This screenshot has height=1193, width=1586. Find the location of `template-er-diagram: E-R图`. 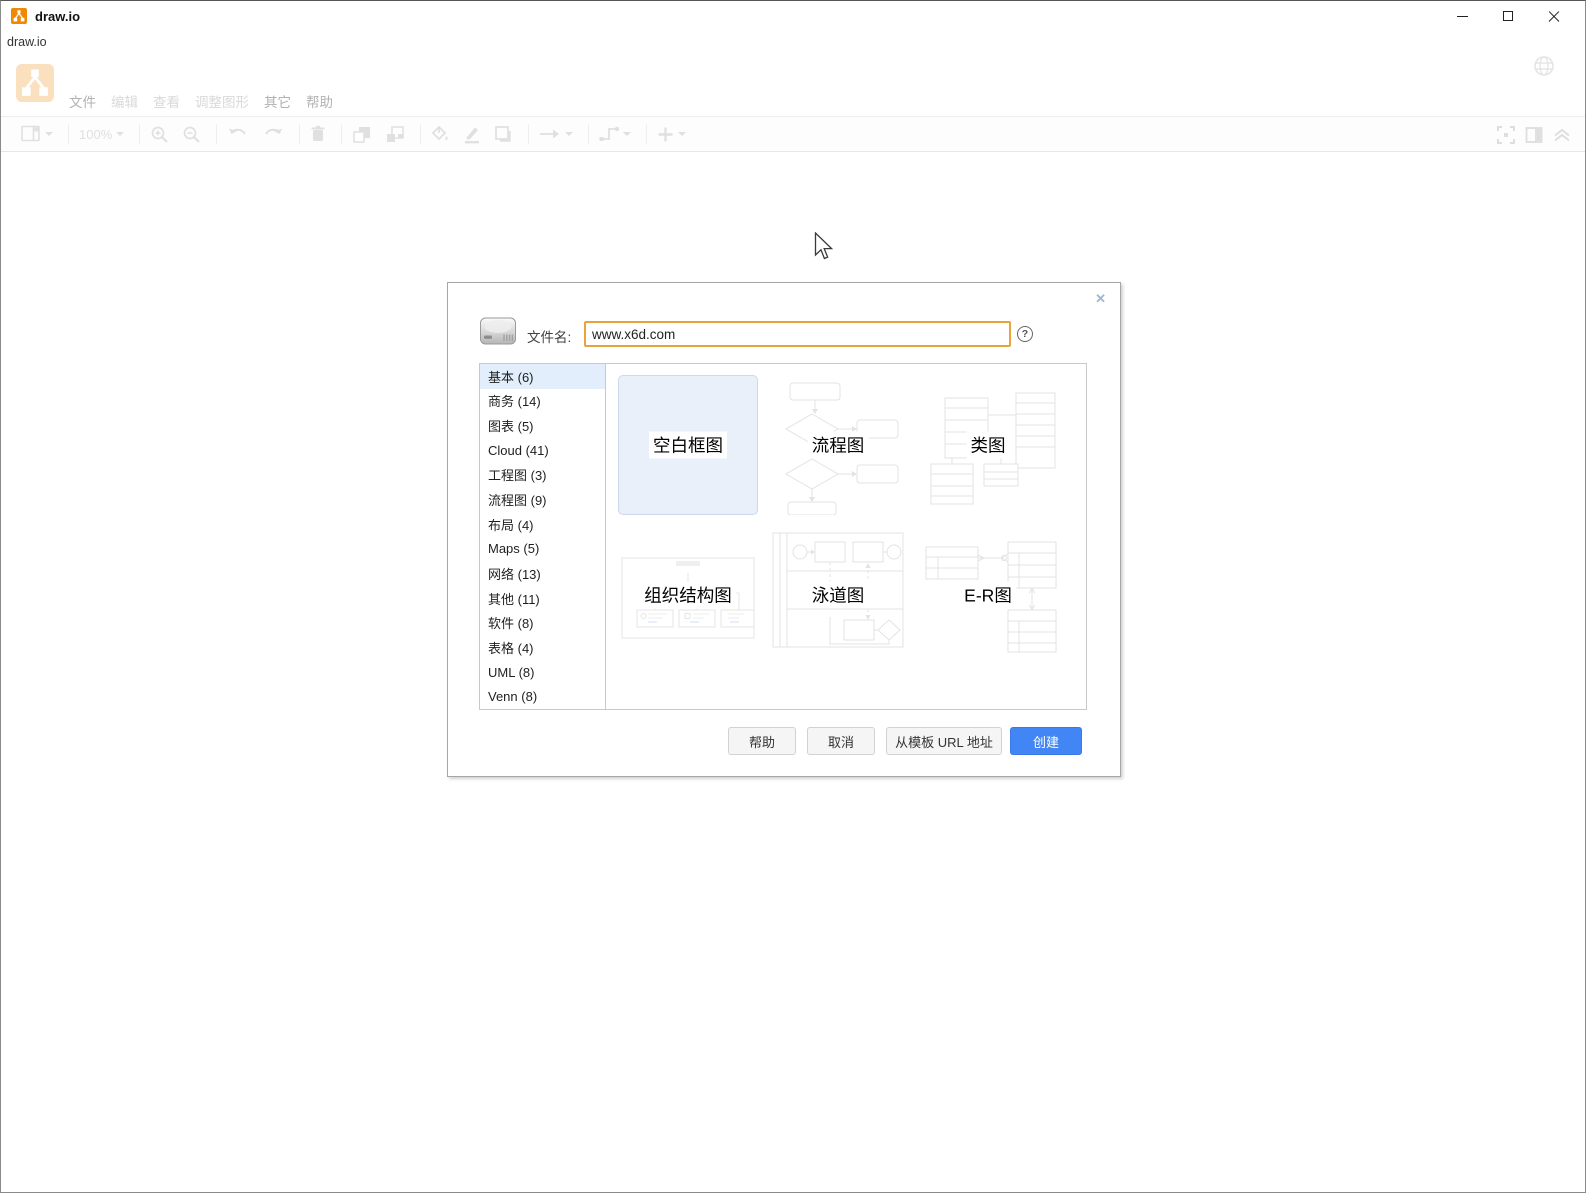

template-er-diagram: E-R图 is located at coordinates (988, 595).